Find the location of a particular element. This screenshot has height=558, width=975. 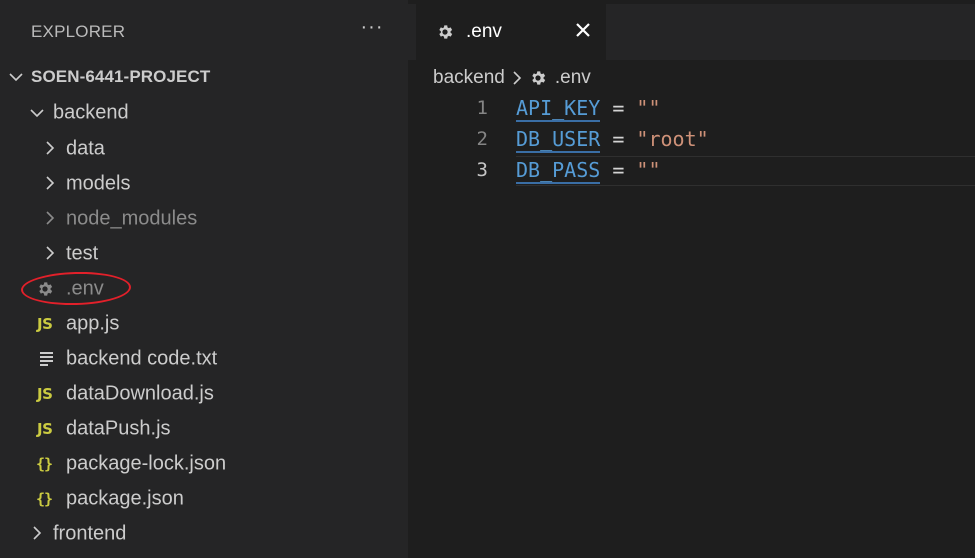

tree-folder-data: data is located at coordinates (204, 148).